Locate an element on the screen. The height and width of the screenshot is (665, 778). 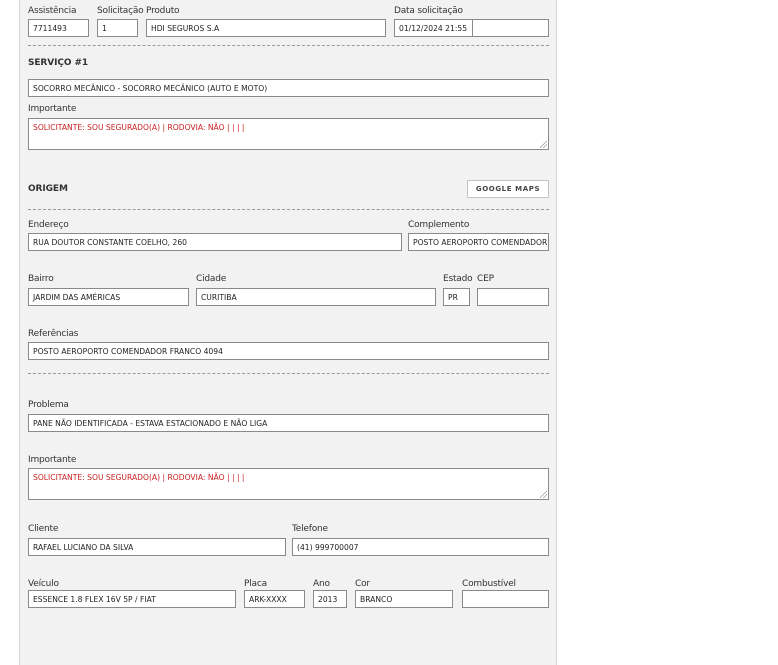
cidade-label: Cidade is located at coordinates (211, 279).